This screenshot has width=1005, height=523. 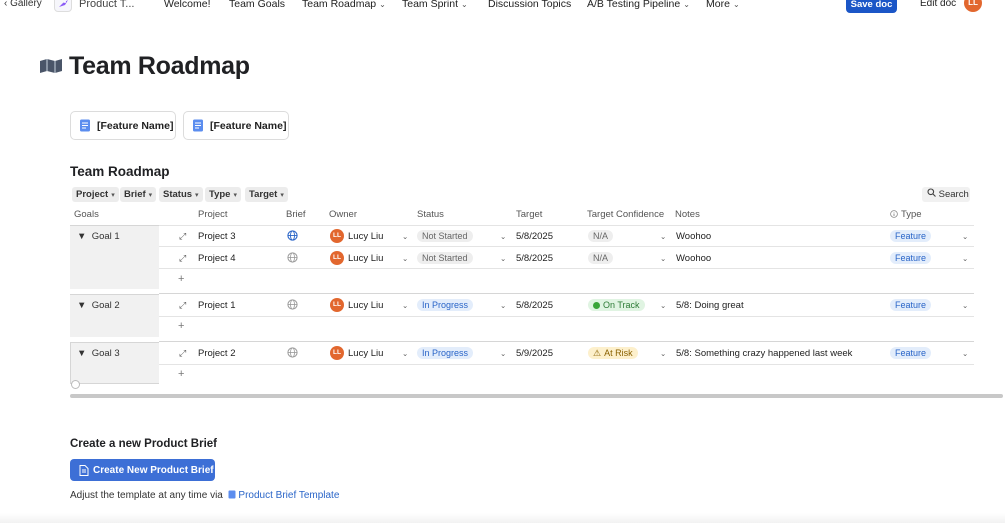 What do you see at coordinates (217, 236) in the screenshot?
I see `project-cell: Project 3` at bounding box center [217, 236].